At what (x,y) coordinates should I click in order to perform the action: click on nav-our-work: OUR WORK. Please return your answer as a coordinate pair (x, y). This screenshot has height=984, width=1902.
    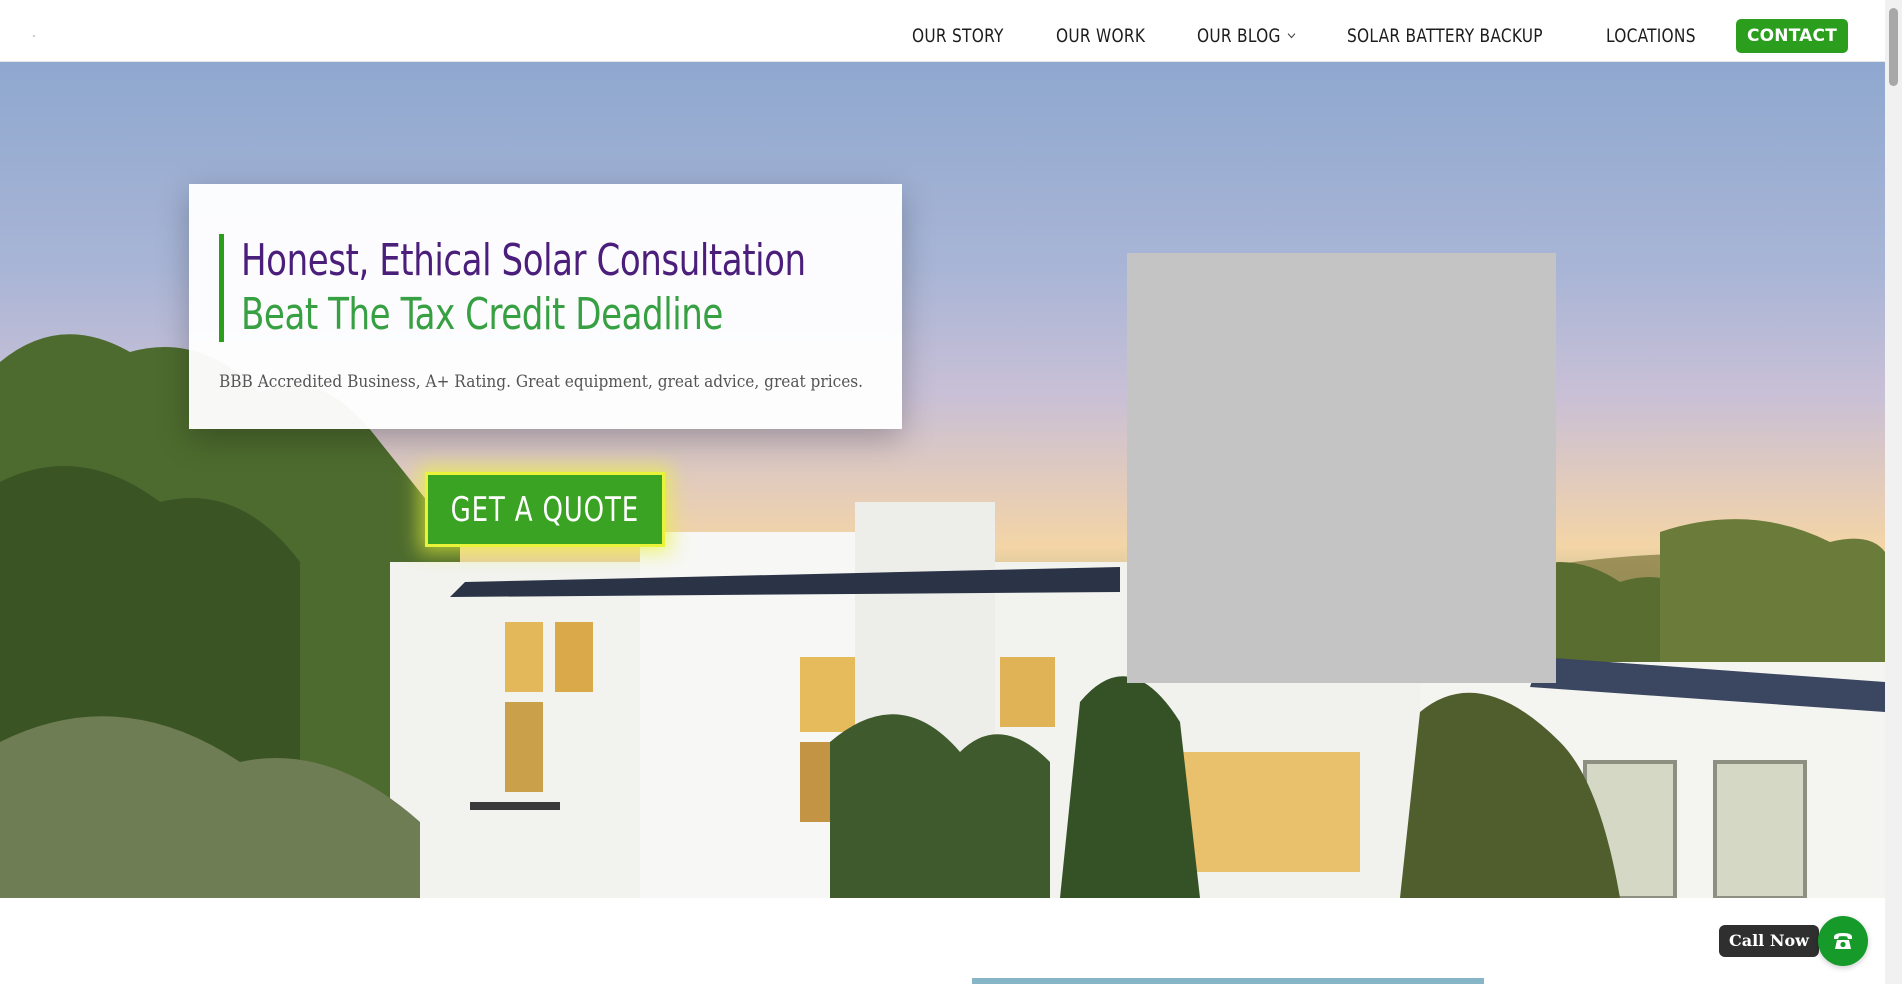
    Looking at the image, I should click on (1100, 36).